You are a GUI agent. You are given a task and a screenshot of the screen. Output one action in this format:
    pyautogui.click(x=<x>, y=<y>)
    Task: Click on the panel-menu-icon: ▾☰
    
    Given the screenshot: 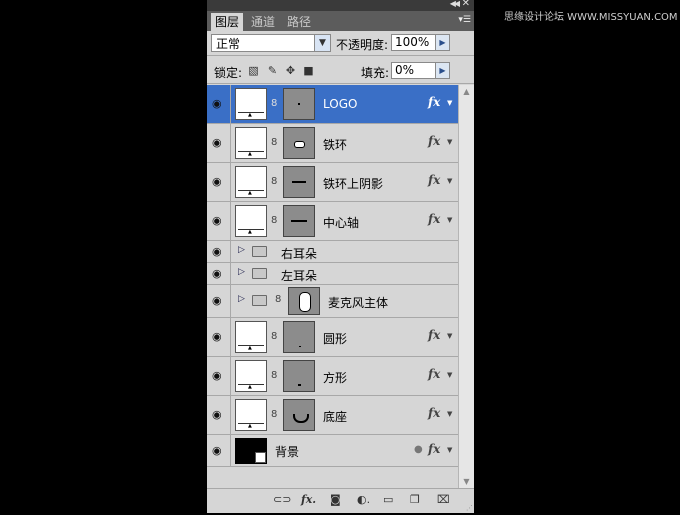 What is the action you would take?
    pyautogui.click(x=464, y=20)
    